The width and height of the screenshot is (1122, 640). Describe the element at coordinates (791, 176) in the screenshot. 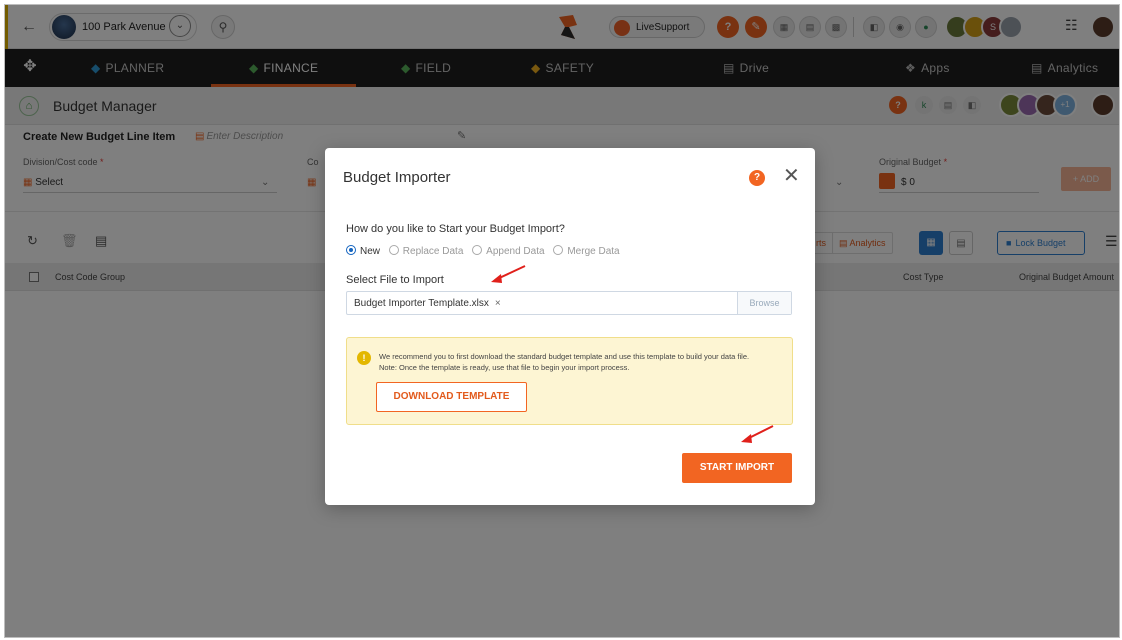

I see `close-icon: ✕` at that location.